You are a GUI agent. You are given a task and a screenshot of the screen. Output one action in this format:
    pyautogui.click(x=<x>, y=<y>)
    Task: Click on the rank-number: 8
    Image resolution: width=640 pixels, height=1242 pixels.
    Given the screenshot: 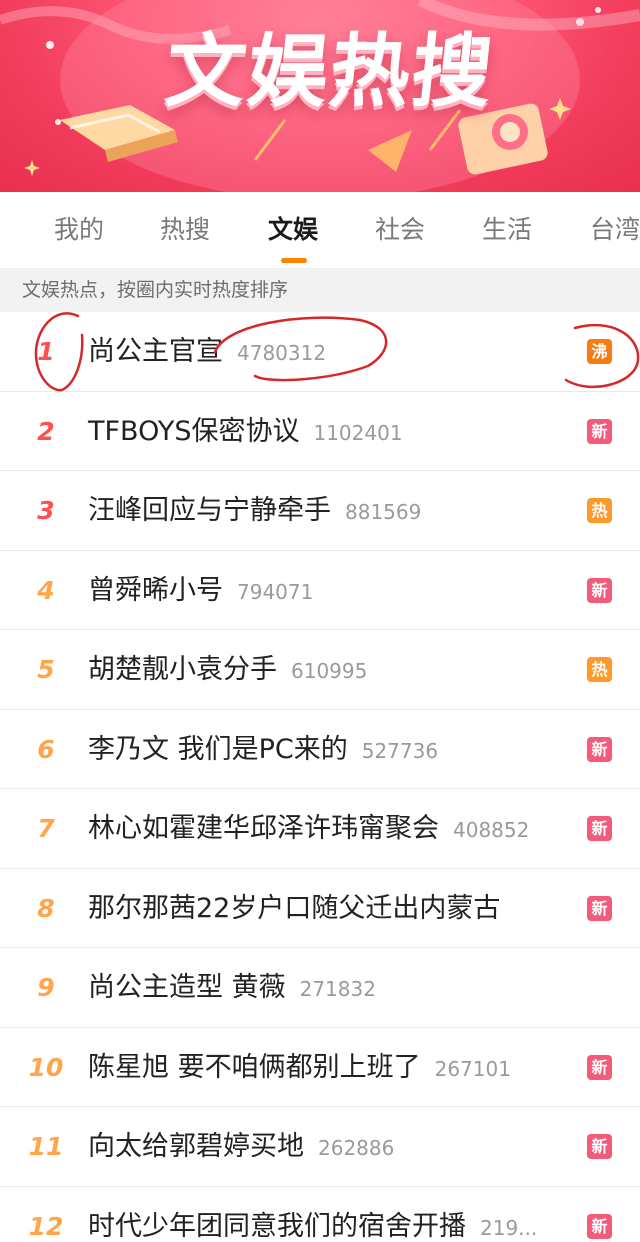 What is the action you would take?
    pyautogui.click(x=46, y=908)
    